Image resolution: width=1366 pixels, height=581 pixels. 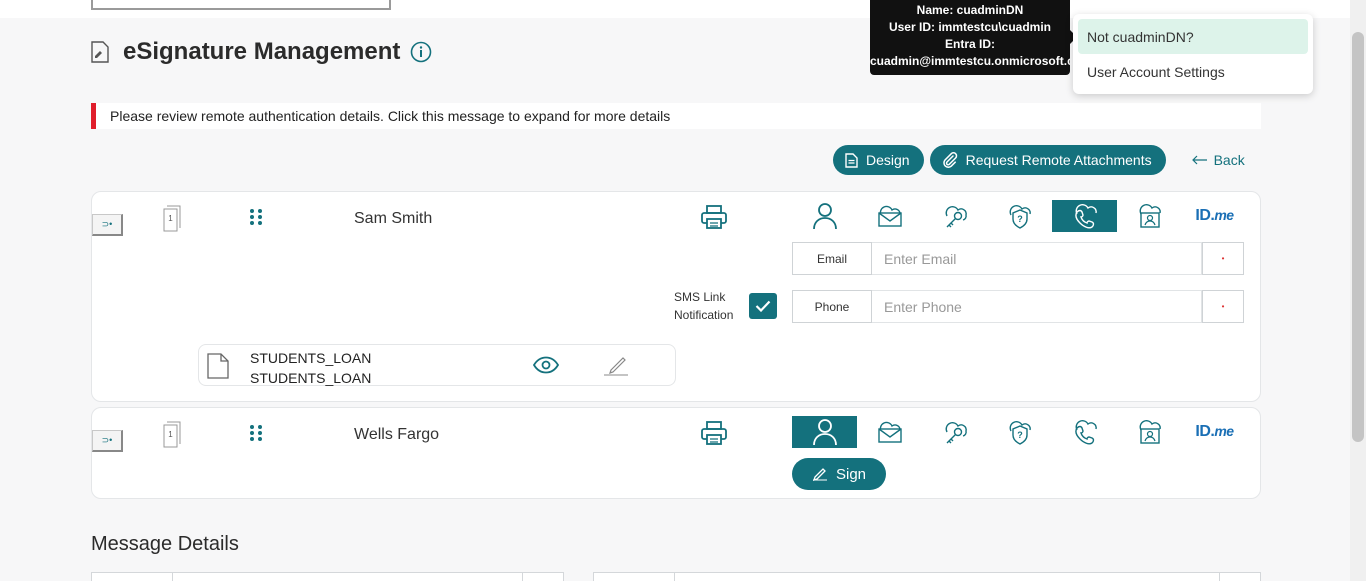 I want to click on design-button: Design, so click(x=878, y=160).